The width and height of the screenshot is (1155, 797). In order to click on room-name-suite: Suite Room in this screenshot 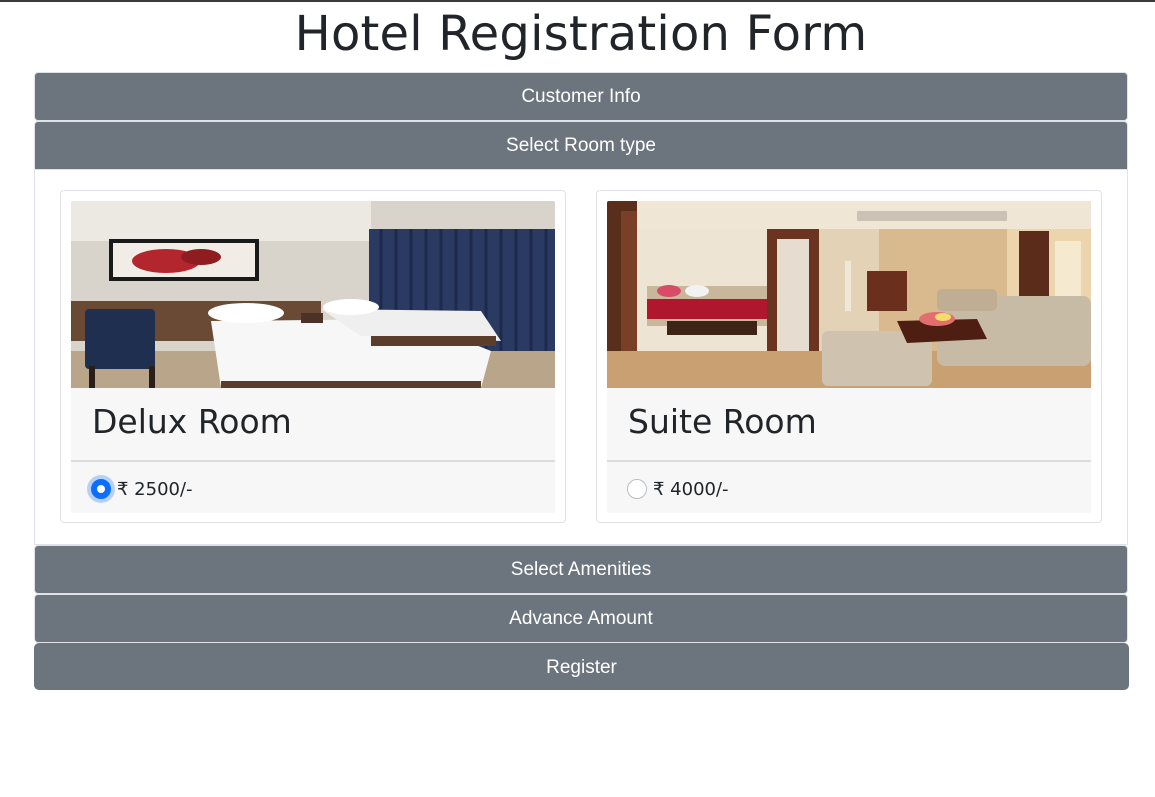, I will do `click(722, 421)`.